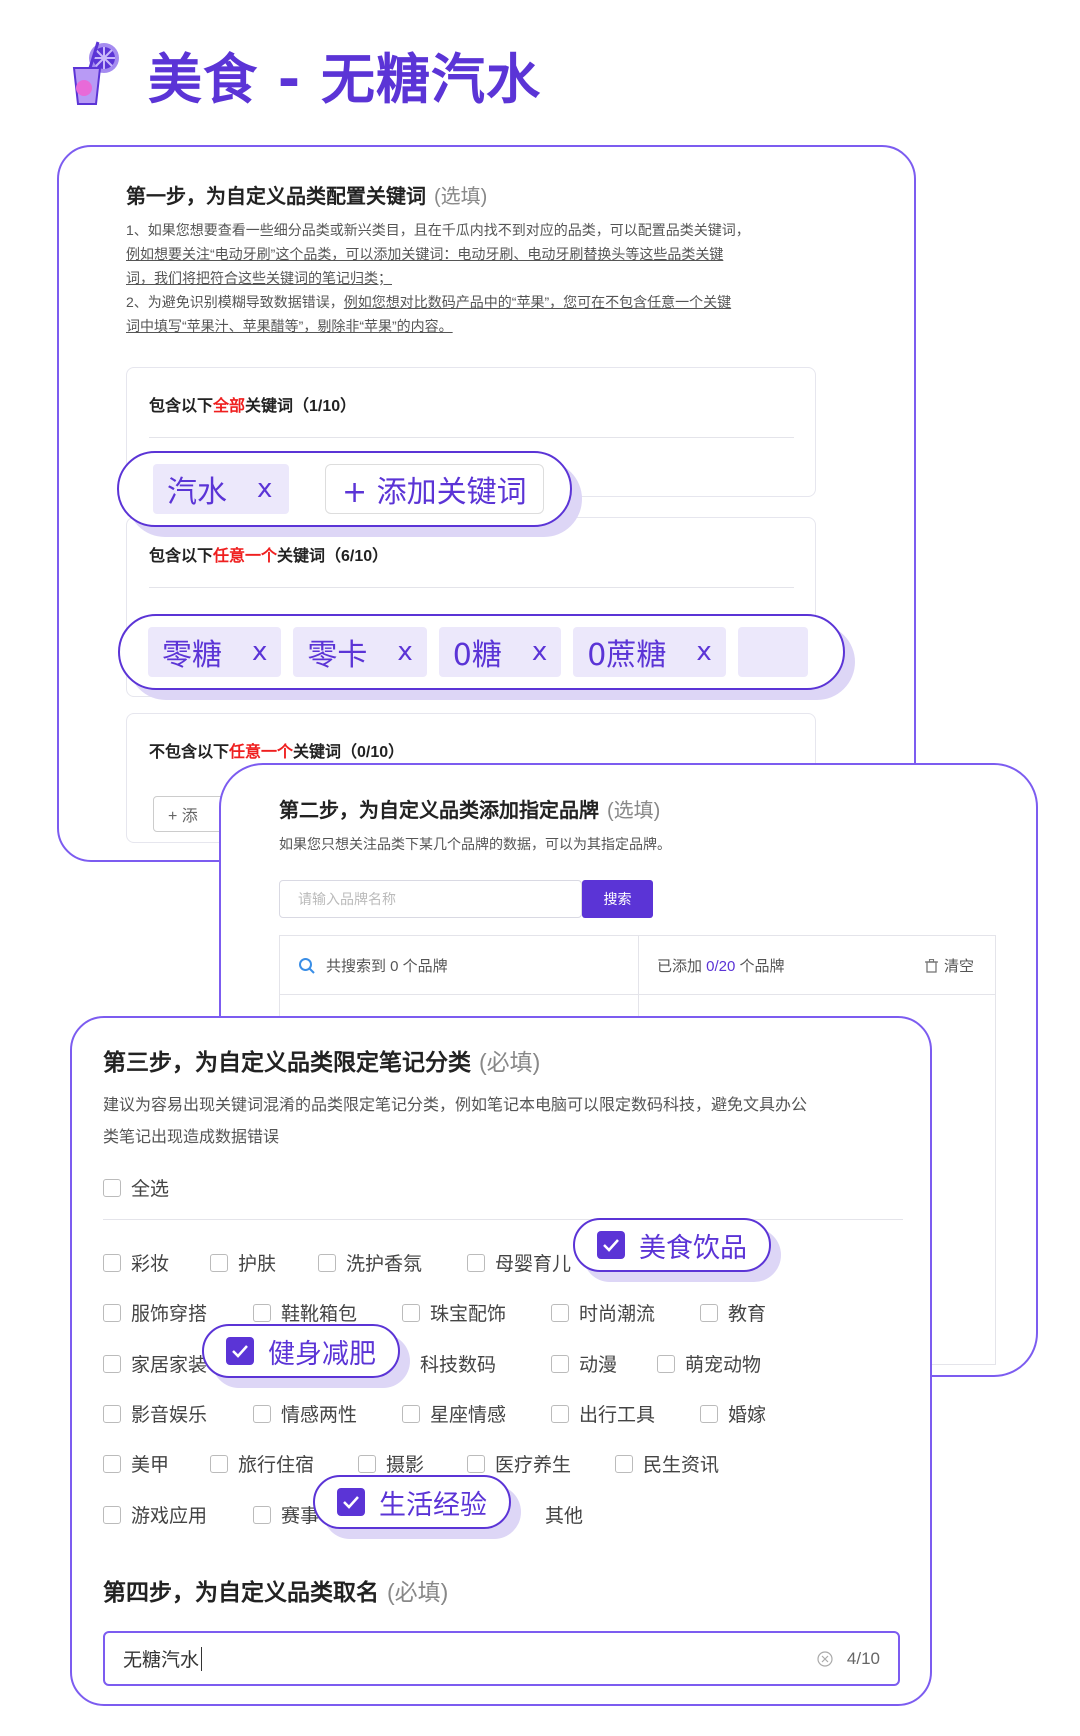 The image size is (1080, 1736). Describe the element at coordinates (603, 1312) in the screenshot. I see `category-checkbox: 时尚潮流` at that location.